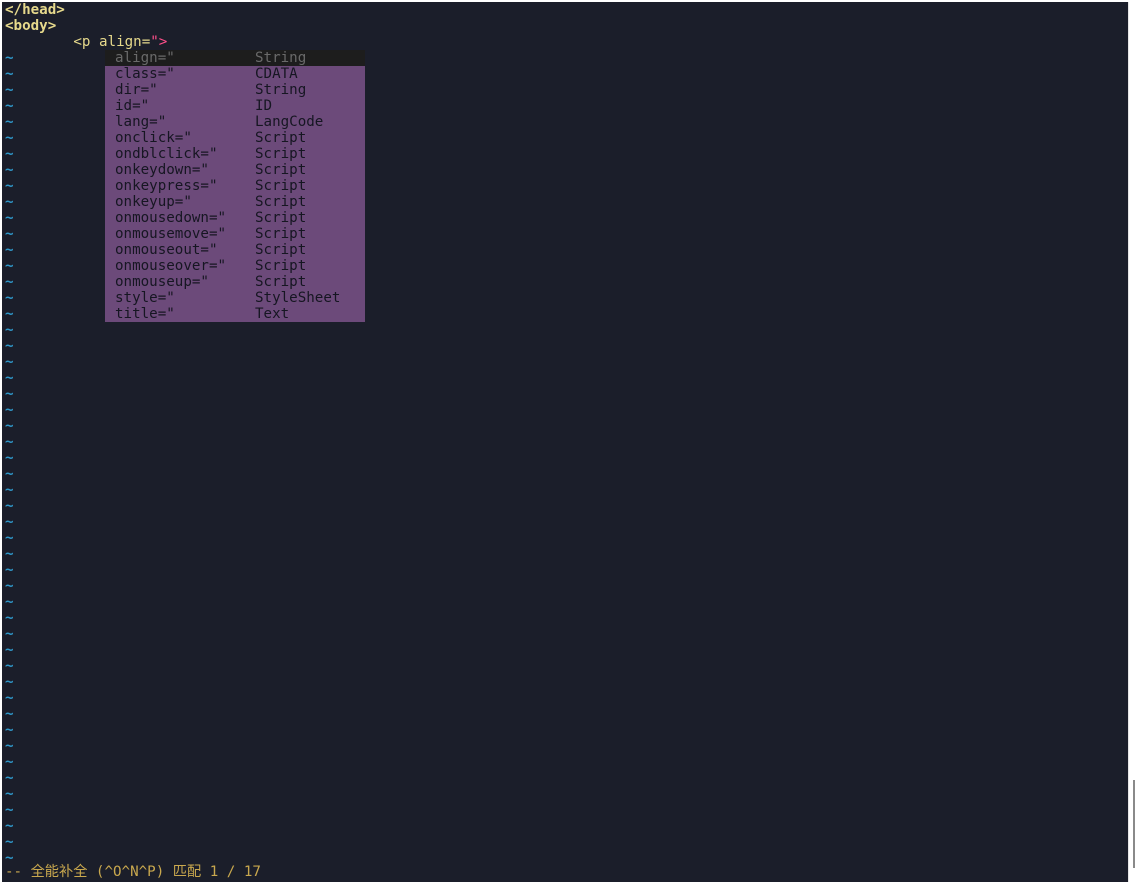  I want to click on completion-item-name: dir=", so click(136, 90).